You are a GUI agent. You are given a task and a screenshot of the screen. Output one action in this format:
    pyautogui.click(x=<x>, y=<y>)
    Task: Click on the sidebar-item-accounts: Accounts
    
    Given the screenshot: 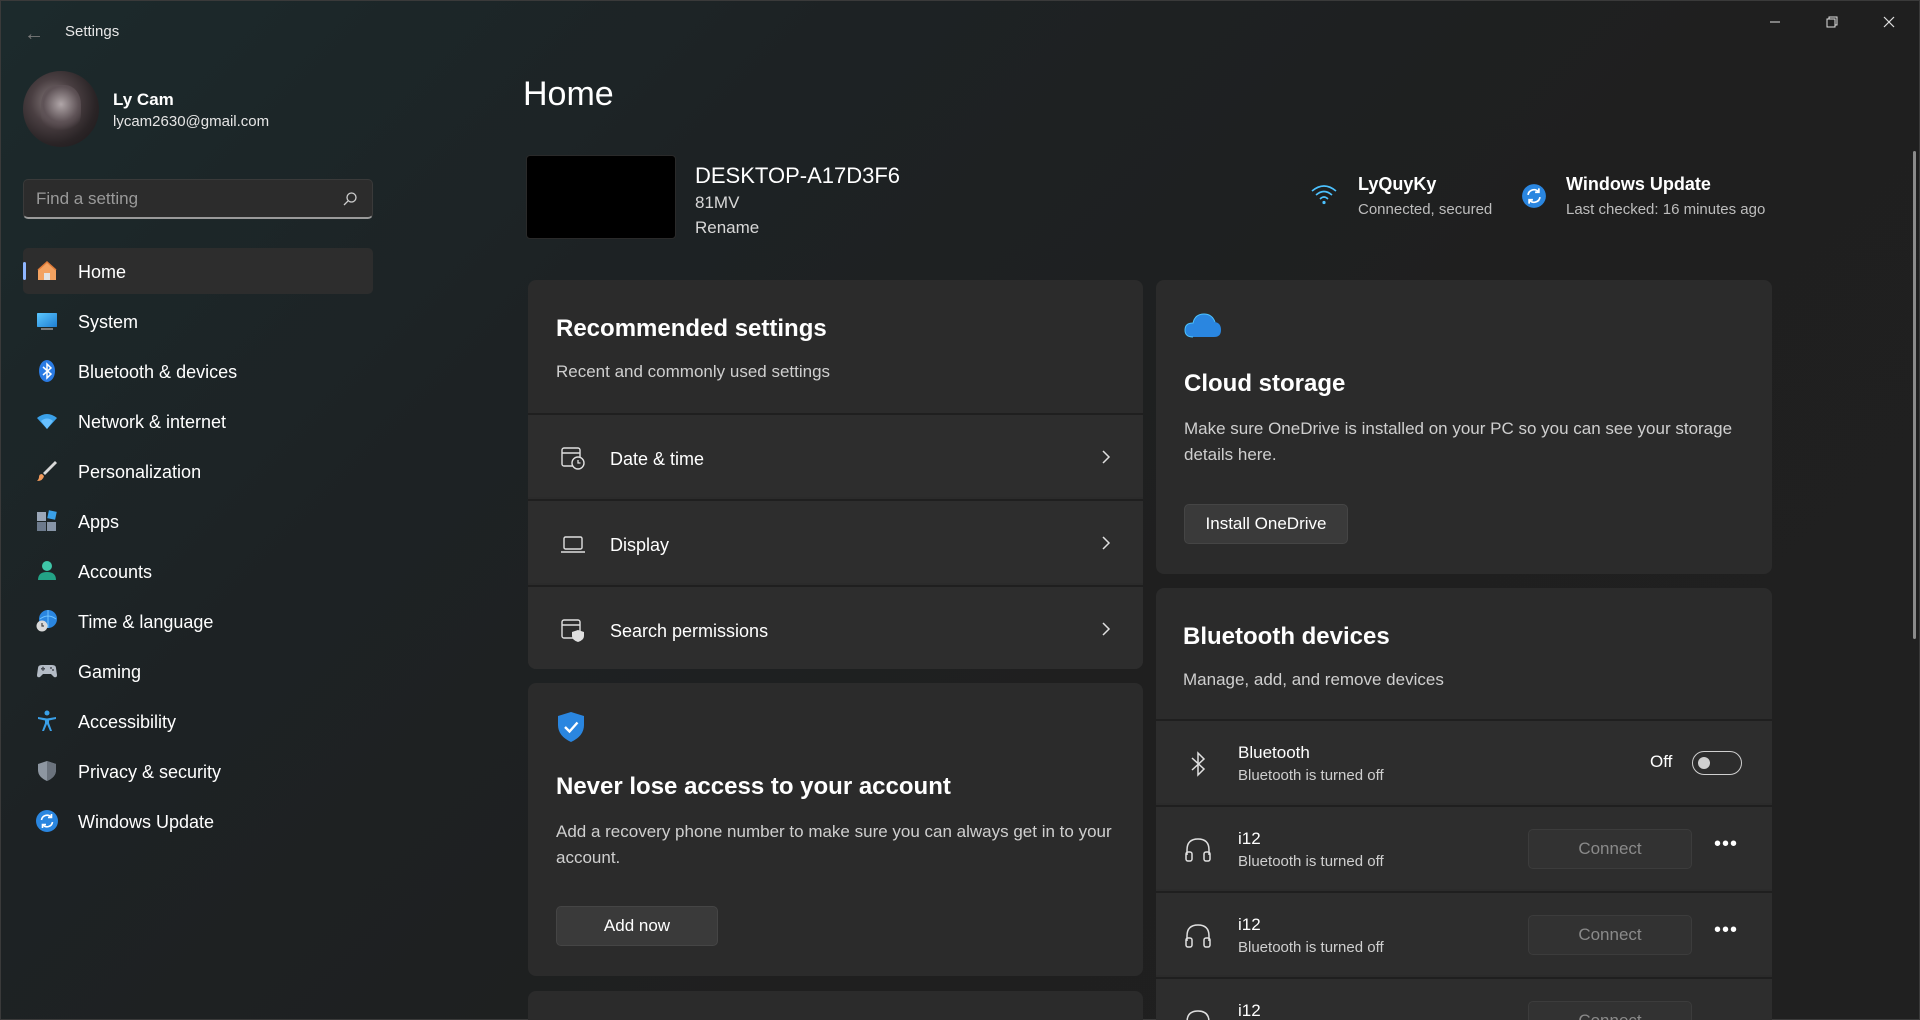 What is the action you would take?
    pyautogui.click(x=198, y=571)
    